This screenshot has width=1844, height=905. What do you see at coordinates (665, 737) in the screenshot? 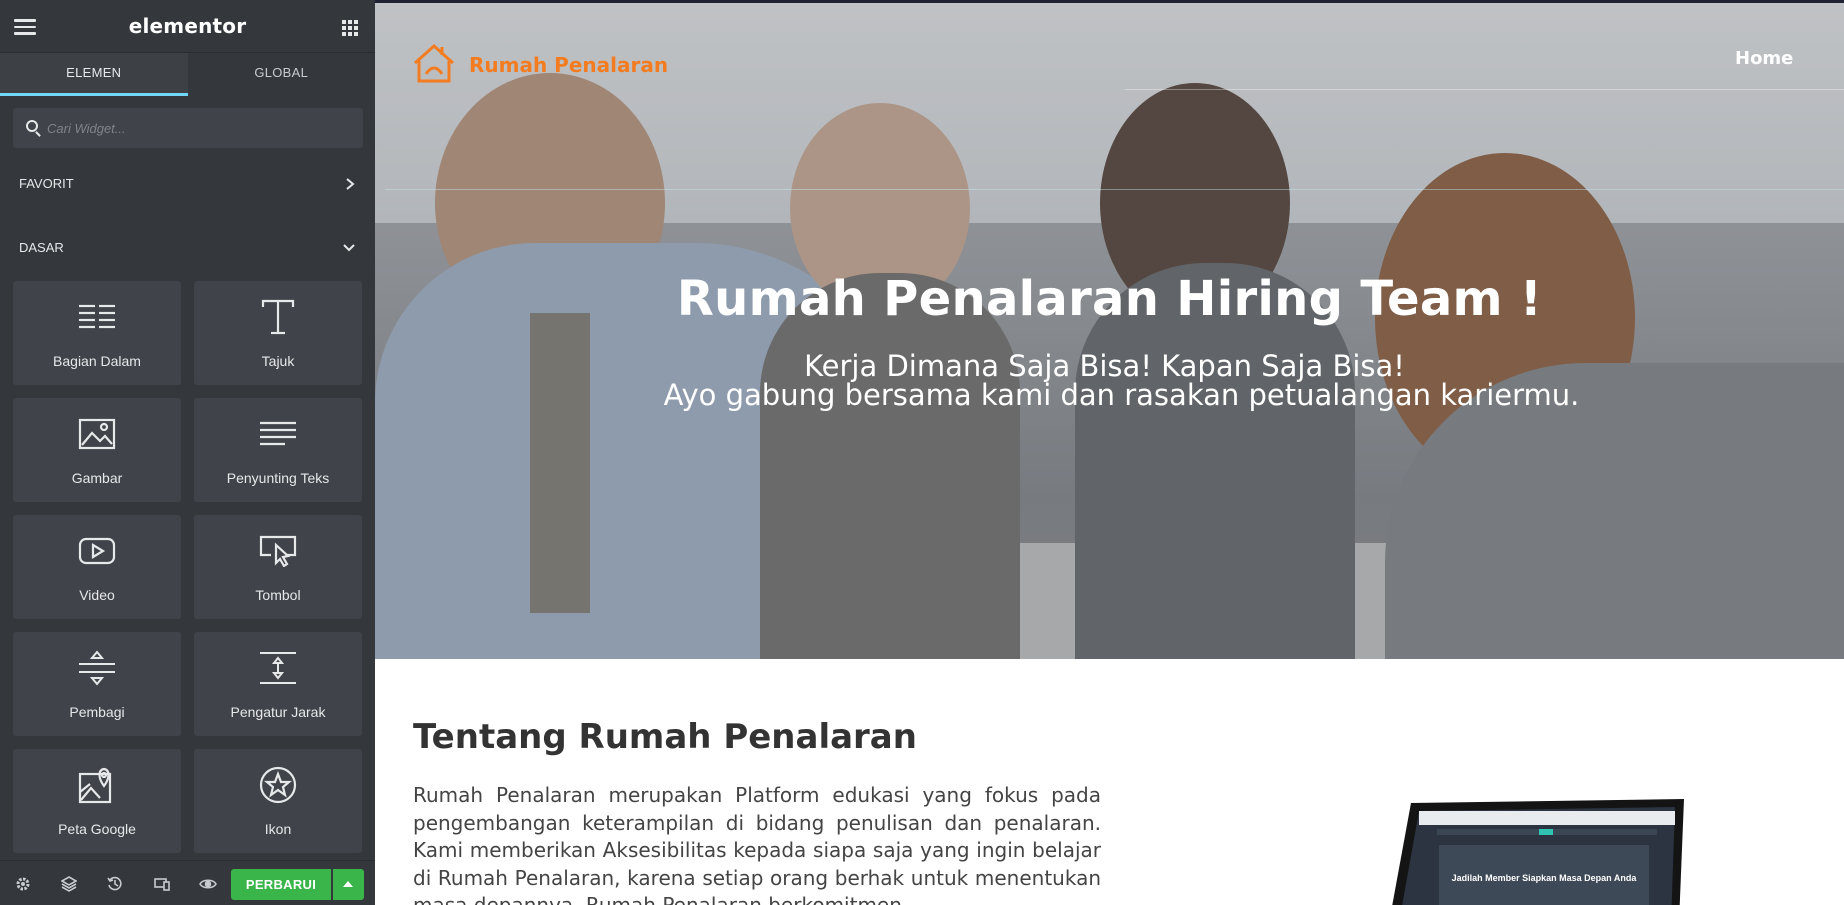
I see `about-title: Tentang Rumah Penalaran` at bounding box center [665, 737].